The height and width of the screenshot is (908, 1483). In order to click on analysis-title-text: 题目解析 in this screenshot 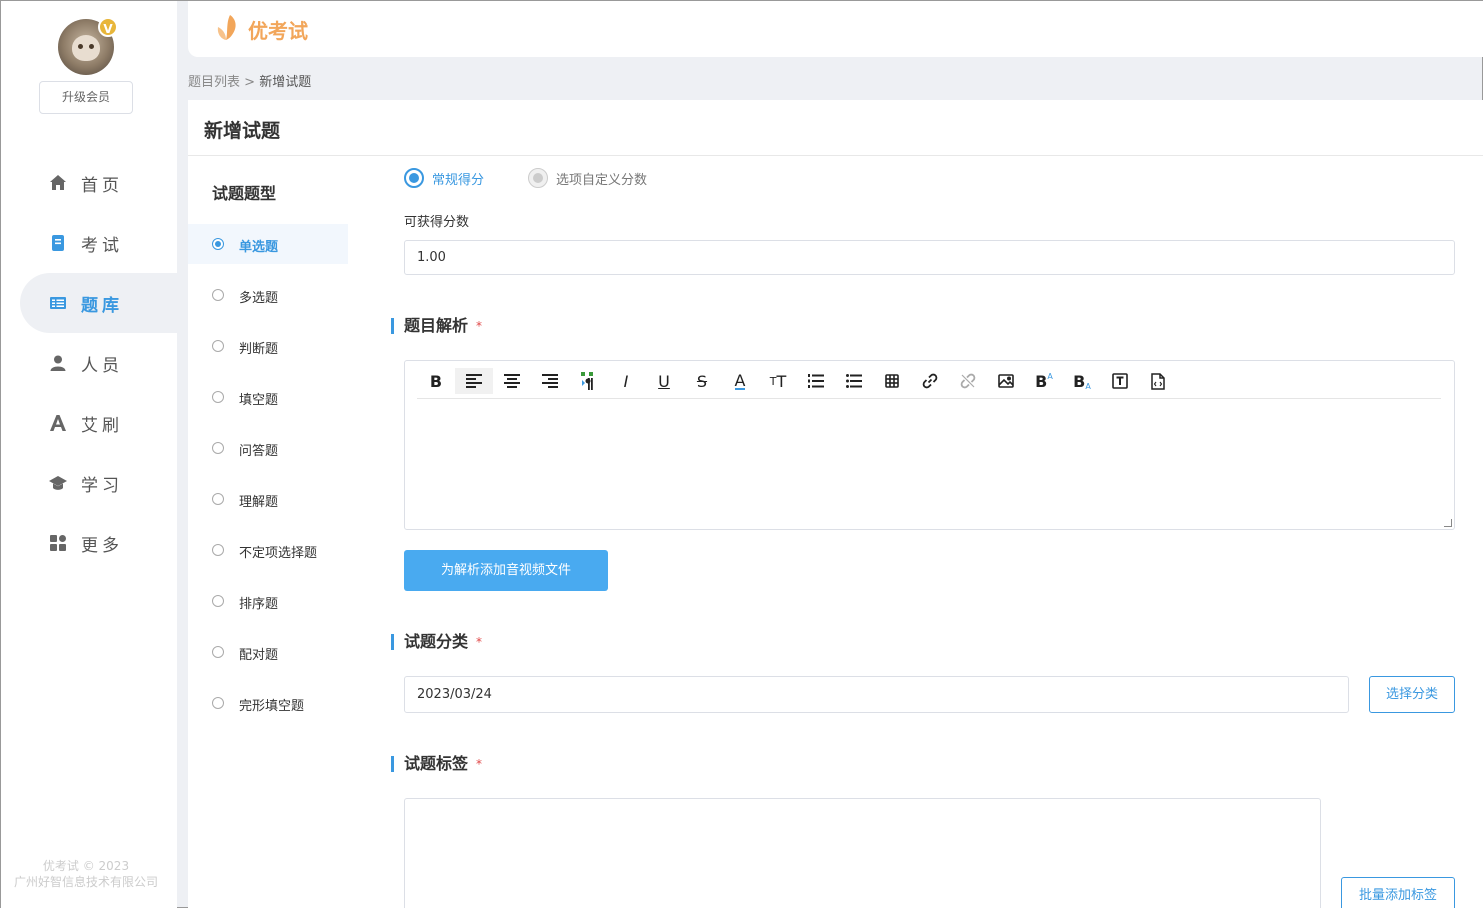, I will do `click(436, 325)`.